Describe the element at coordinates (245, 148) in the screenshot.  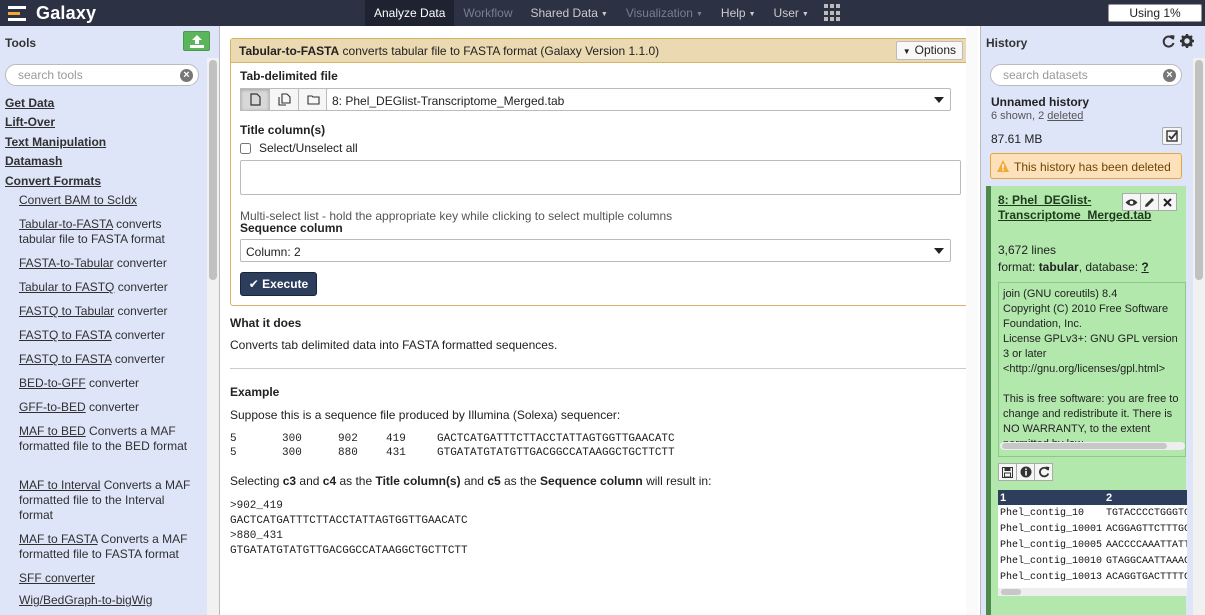
I see `select-all-checkbox` at that location.